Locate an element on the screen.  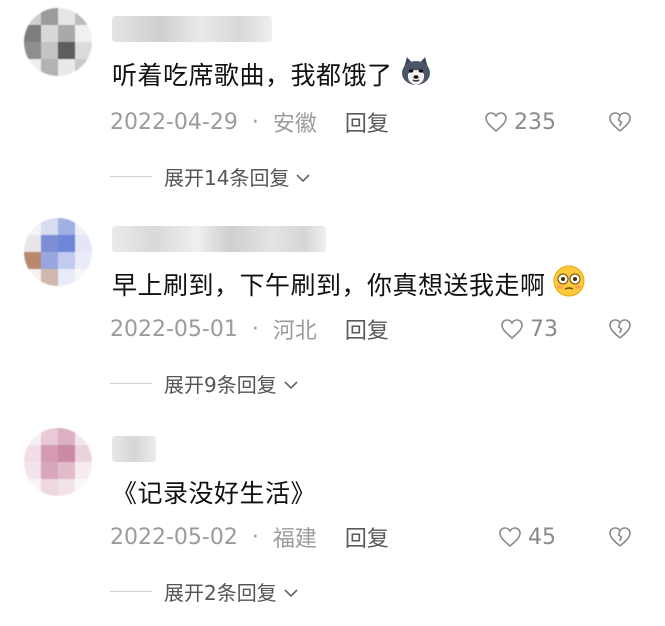
comment-date: 2022-04-29 is located at coordinates (174, 122).